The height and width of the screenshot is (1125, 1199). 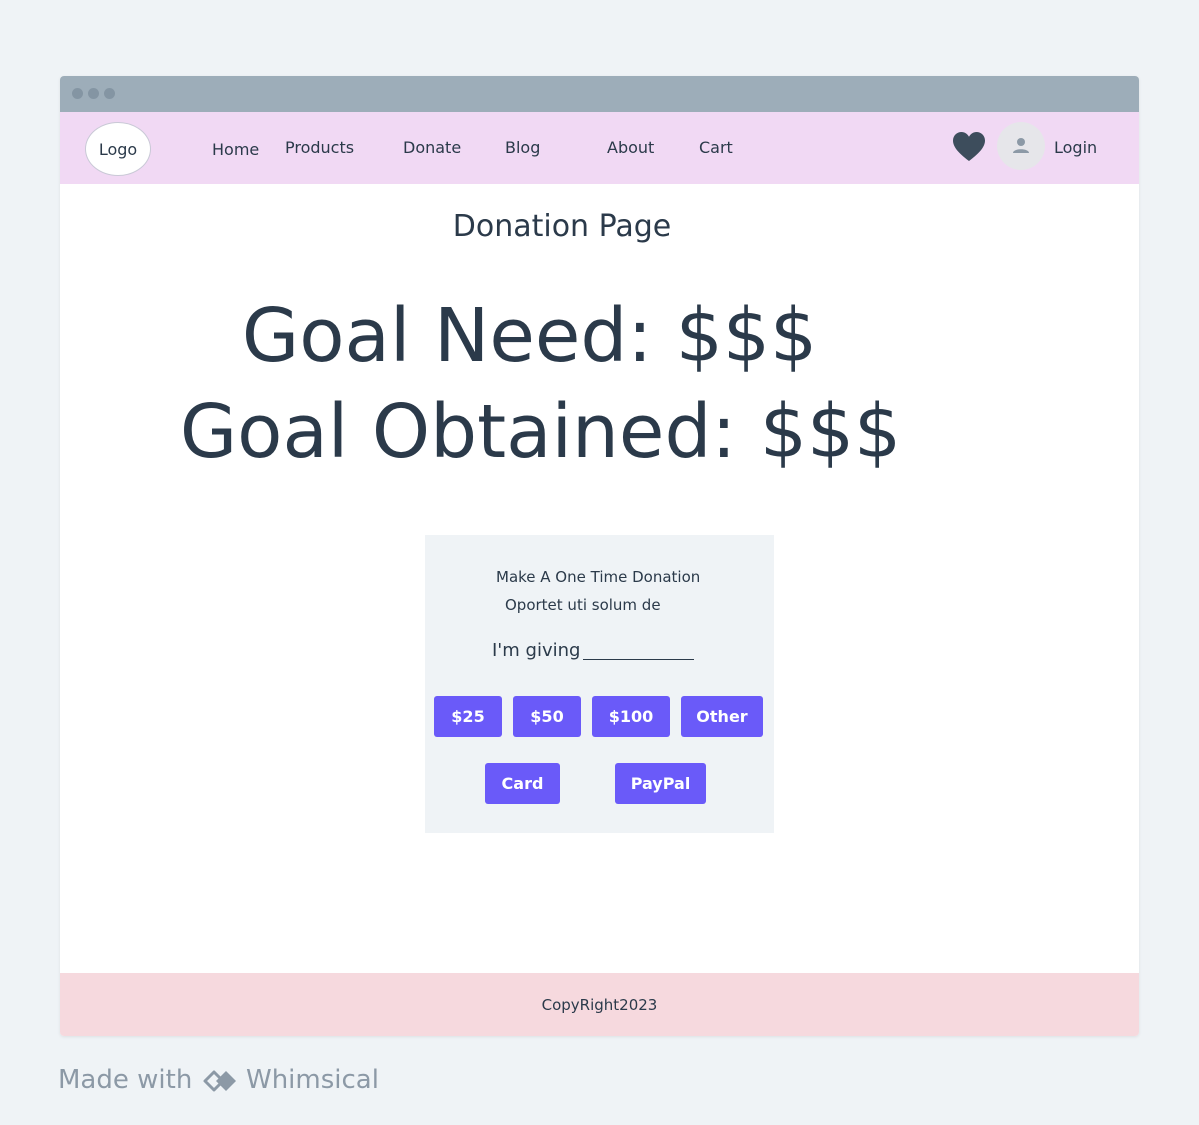 What do you see at coordinates (118, 149) in the screenshot?
I see `logo: Logo` at bounding box center [118, 149].